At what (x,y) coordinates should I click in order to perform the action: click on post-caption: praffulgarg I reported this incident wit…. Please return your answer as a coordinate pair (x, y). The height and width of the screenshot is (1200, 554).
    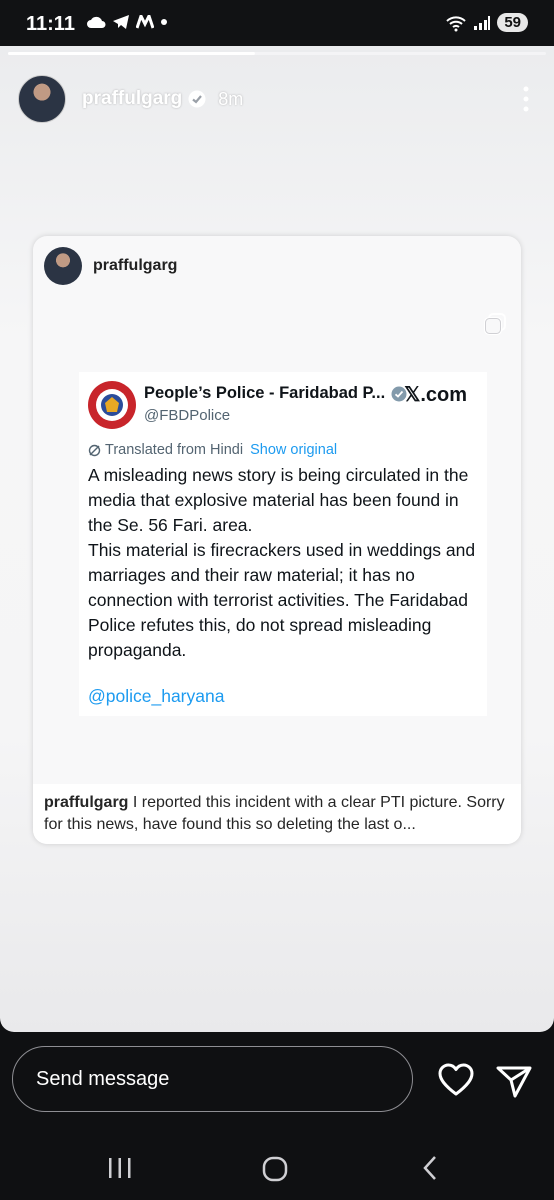
    Looking at the image, I should click on (277, 814).